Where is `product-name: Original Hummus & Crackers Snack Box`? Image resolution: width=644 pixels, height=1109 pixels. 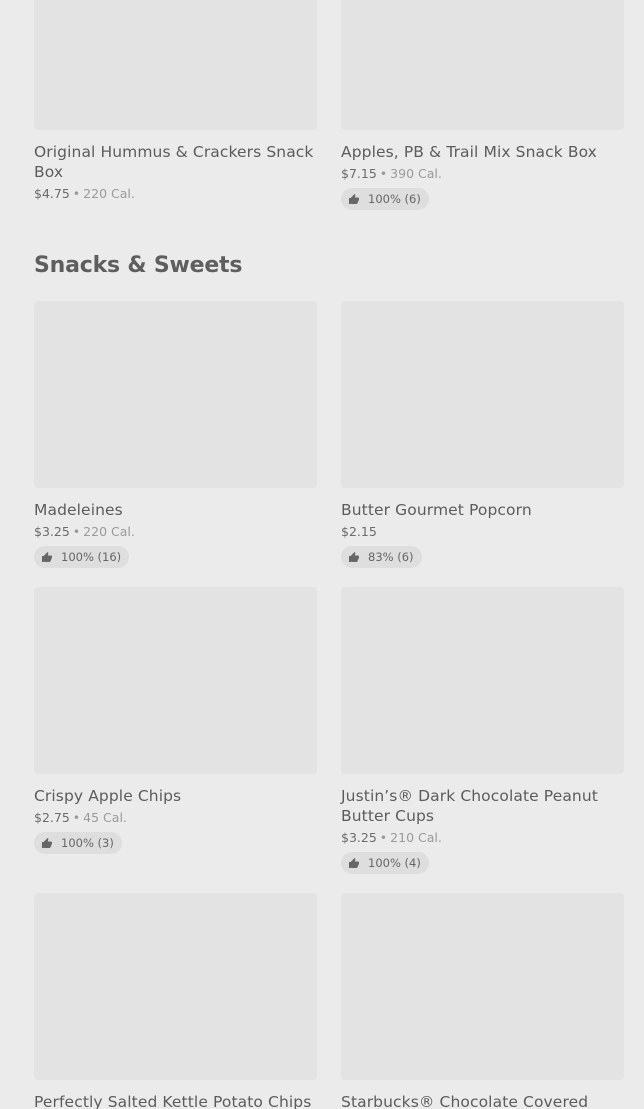
product-name: Original Hummus & Crackers Snack Box is located at coordinates (175, 162).